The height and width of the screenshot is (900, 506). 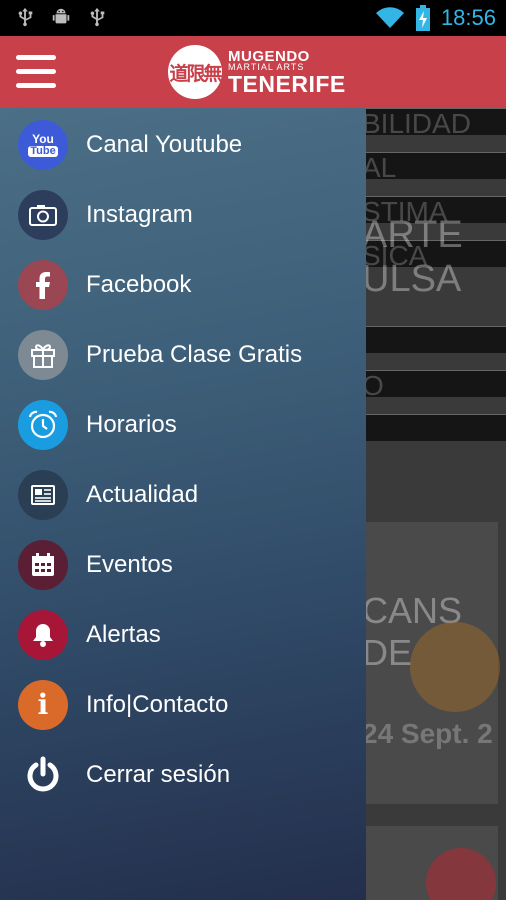 I want to click on menu-item-label: Prueba Clase Gratis, so click(x=194, y=354).